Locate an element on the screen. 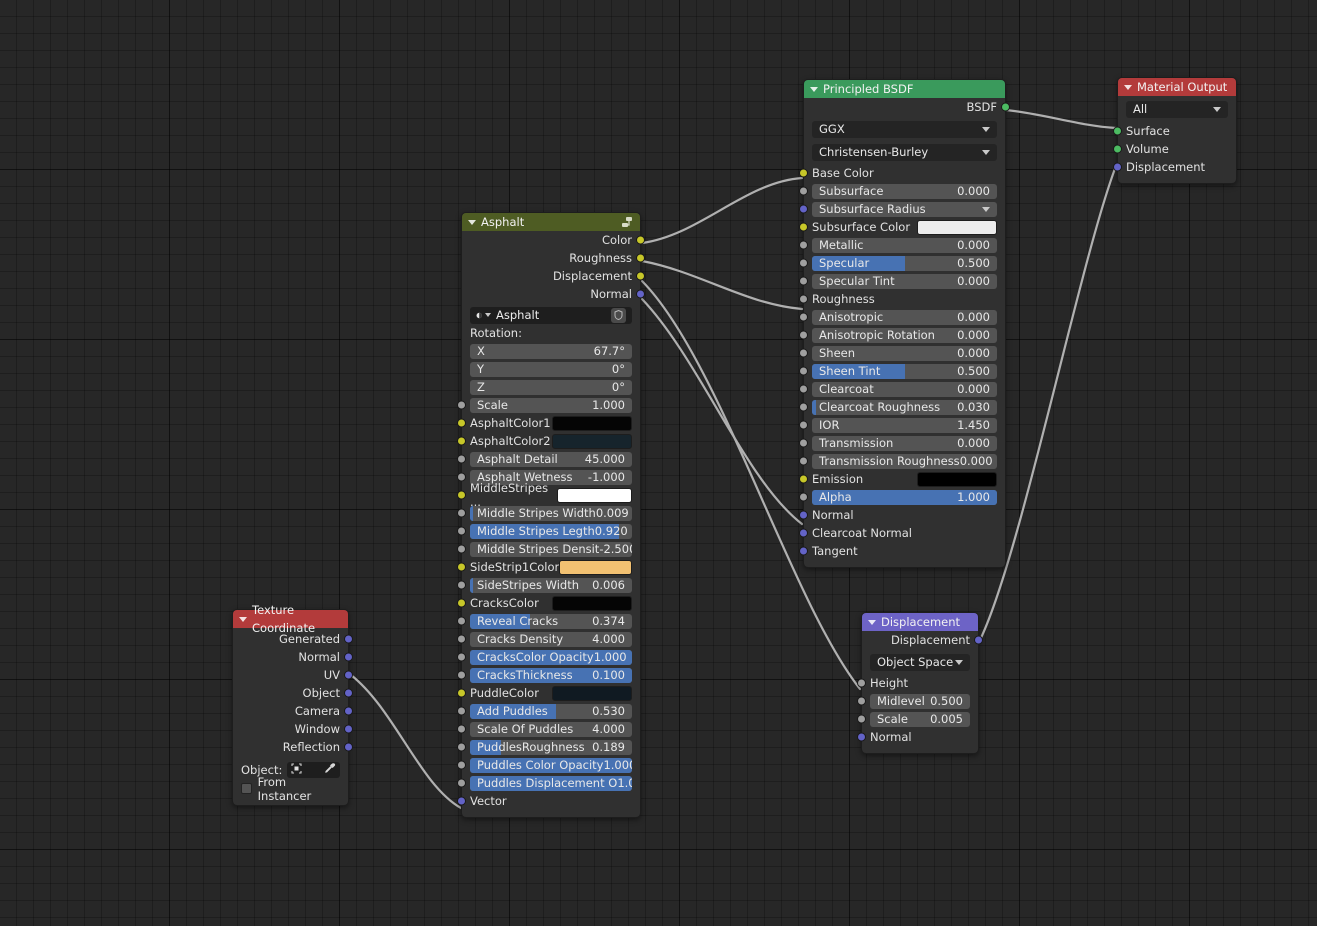 This screenshot has height=926, width=1317. asphalt-input-row: Reveal Cracks 0.374 is located at coordinates (548, 621).